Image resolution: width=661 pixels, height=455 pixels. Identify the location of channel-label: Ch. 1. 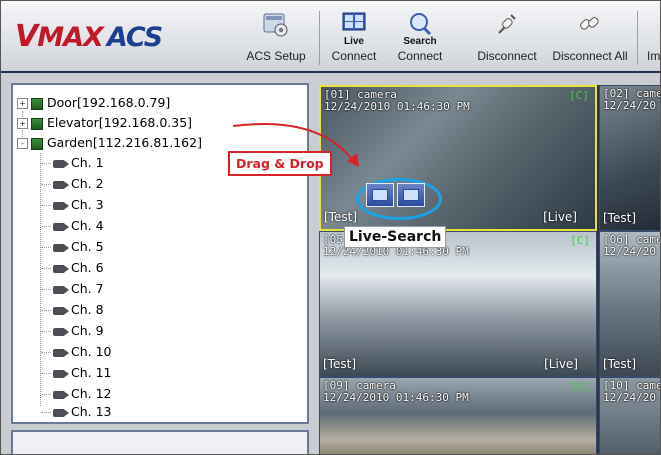
(87, 162).